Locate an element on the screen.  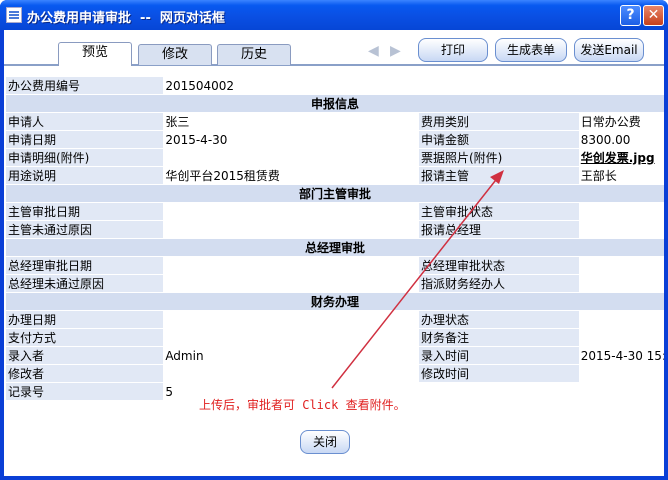
print-button: 打印 is located at coordinates (453, 50).